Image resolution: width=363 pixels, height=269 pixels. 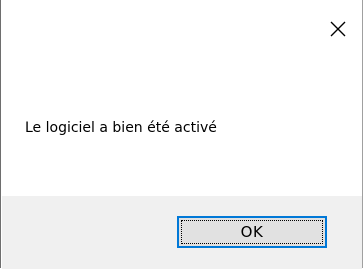 I want to click on close-icon, so click(x=338, y=29).